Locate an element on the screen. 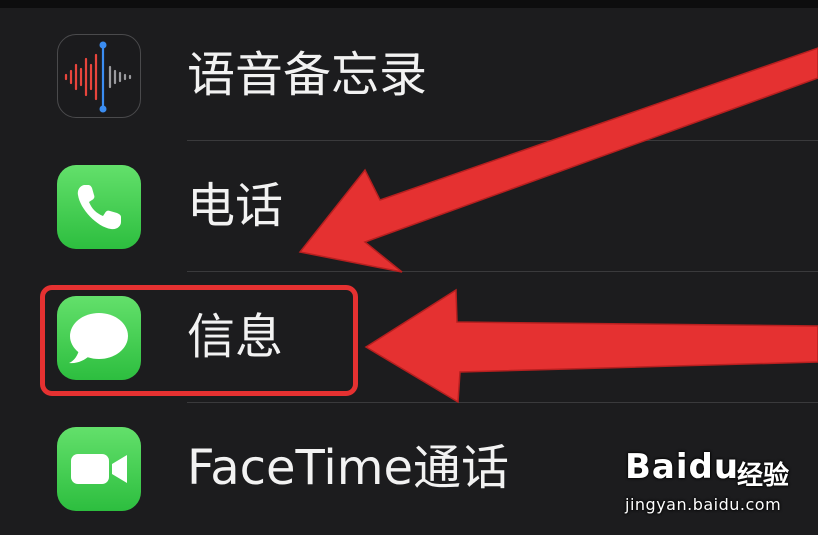  baidu-watermark: Baidu 经验 jingyan.baidu.com is located at coordinates (720, 485).